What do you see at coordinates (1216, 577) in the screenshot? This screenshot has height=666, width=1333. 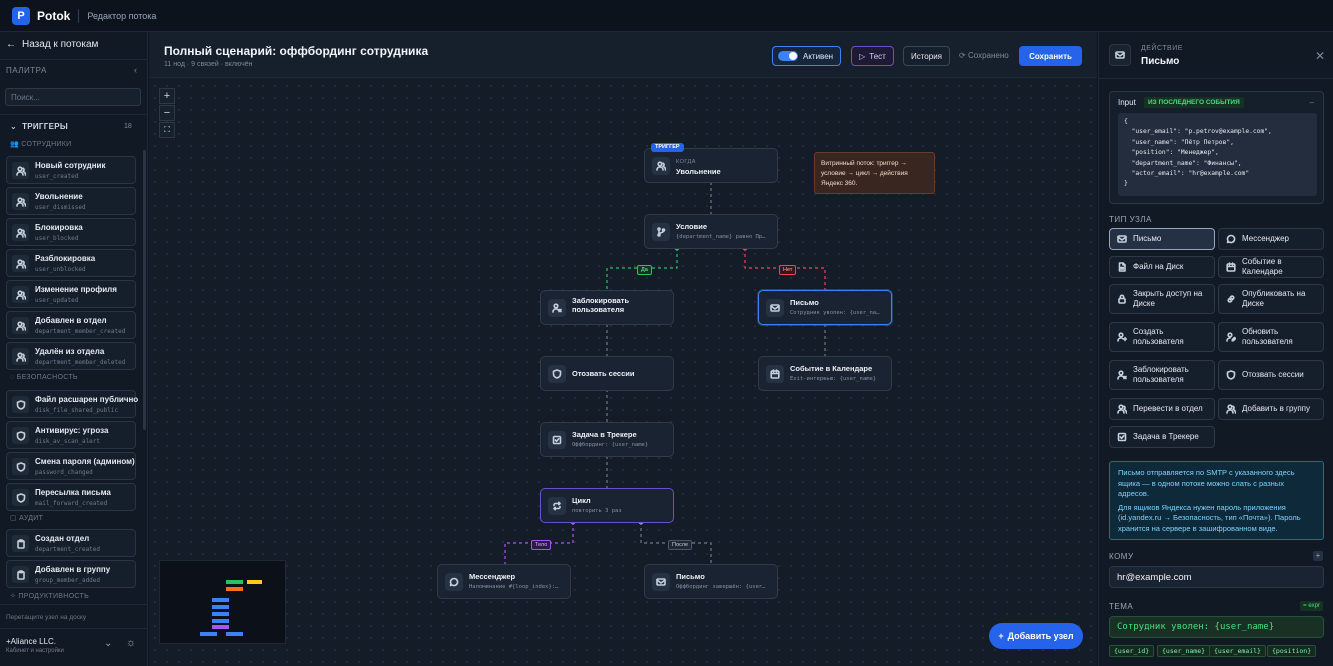 I see `to-input: hr@example.com` at bounding box center [1216, 577].